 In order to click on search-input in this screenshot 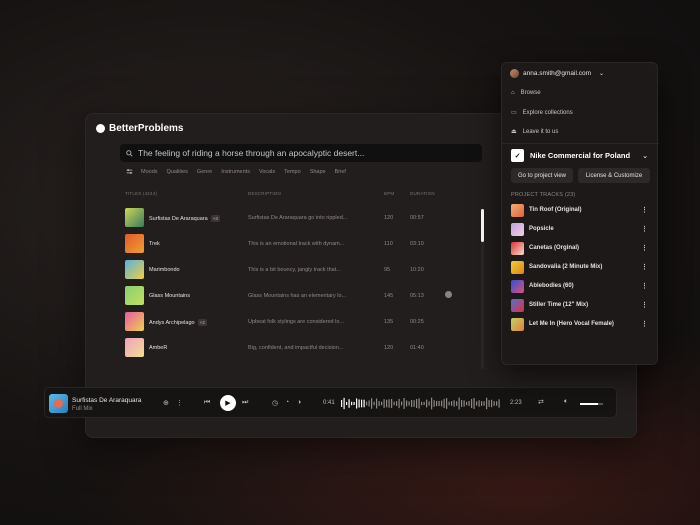, I will do `click(303, 153)`.